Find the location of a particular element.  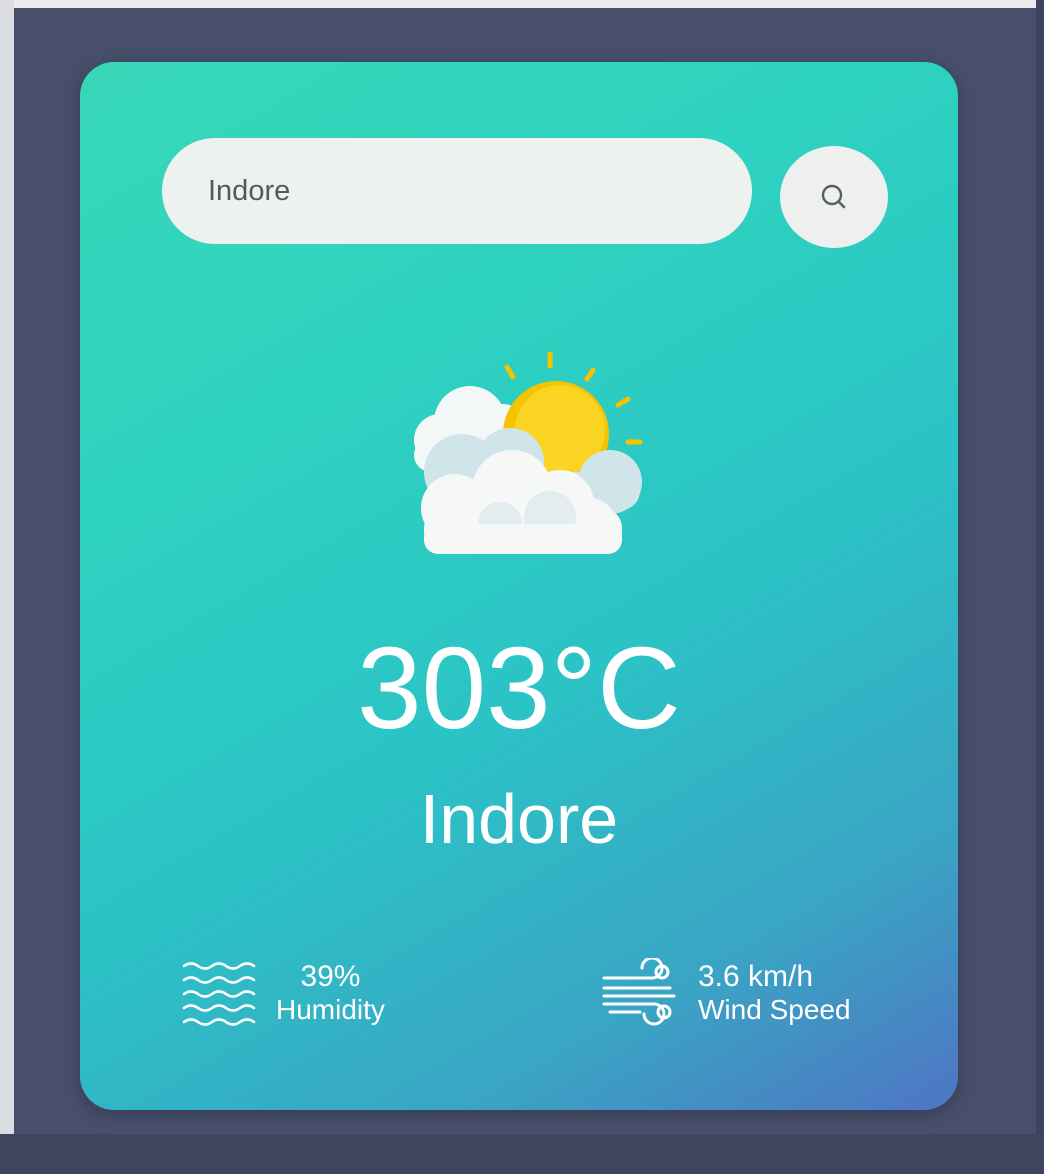

temperature-display: 303°C is located at coordinates (519, 688).